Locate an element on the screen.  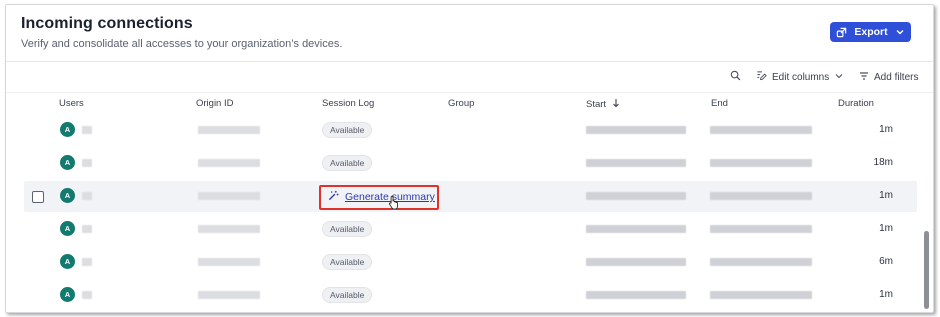
column-header-label: Group is located at coordinates (461, 103).